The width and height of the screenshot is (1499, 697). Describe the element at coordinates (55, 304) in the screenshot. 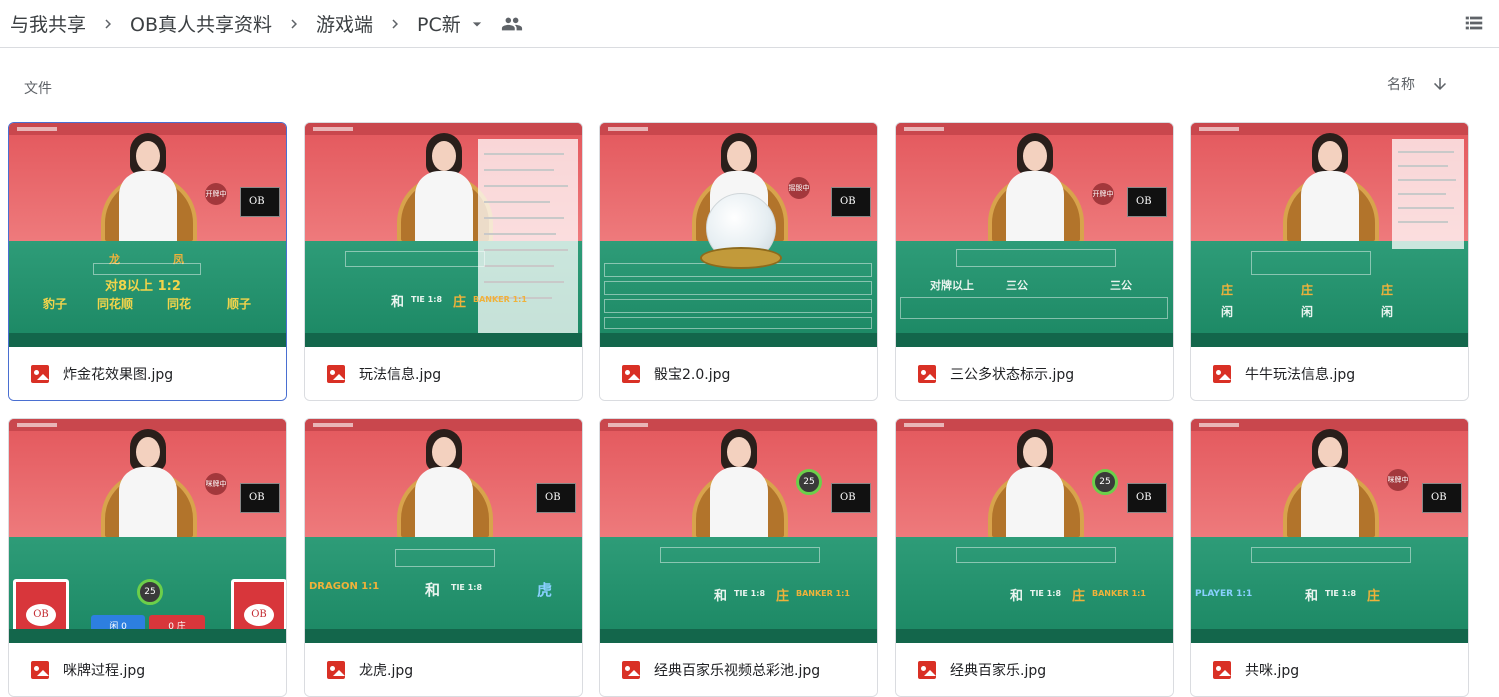

I see `thumbnail-text: 豹子` at that location.